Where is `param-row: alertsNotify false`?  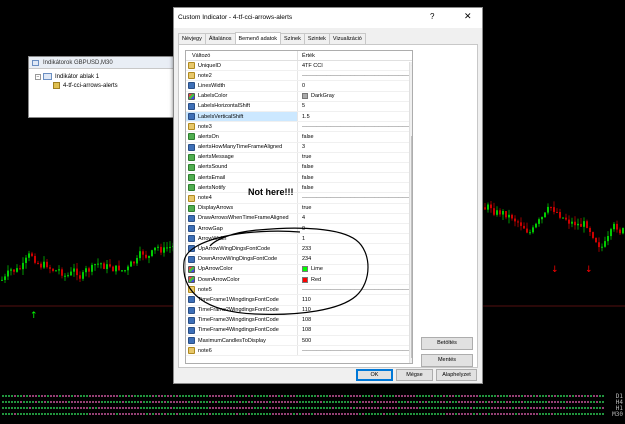 param-row: alertsNotify false is located at coordinates (299, 188).